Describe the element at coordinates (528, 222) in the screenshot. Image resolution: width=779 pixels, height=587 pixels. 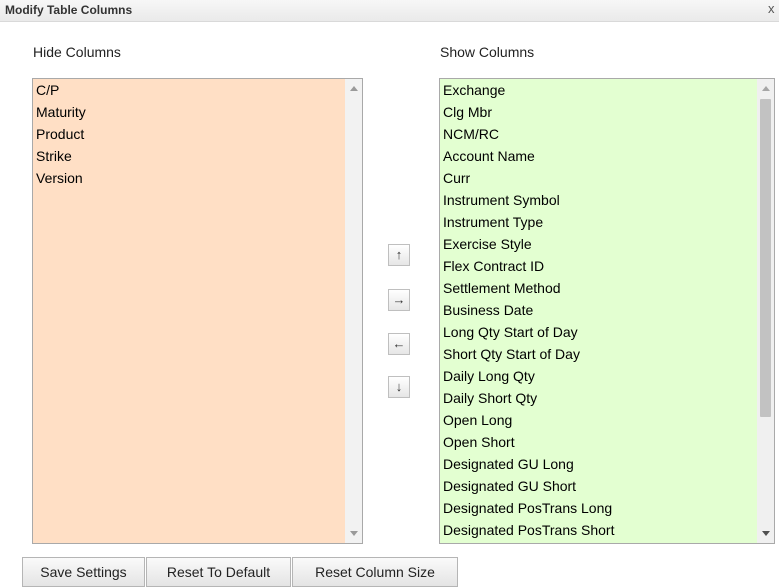
I see `list-item: Instrument Type` at that location.